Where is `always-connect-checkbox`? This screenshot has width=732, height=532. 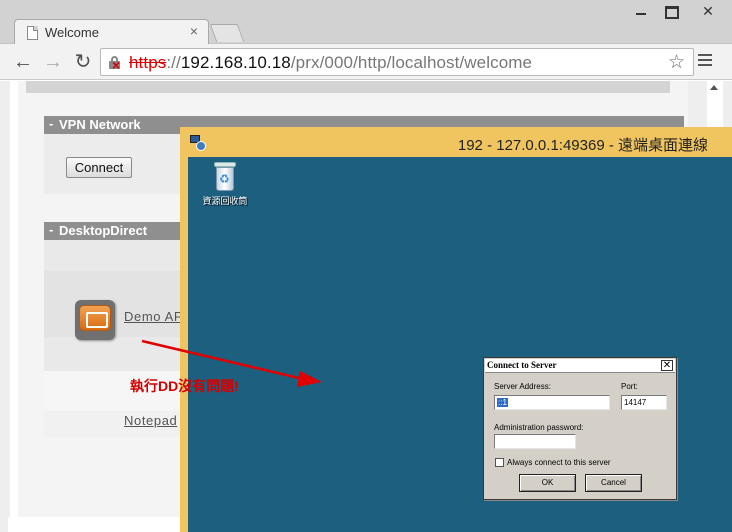 always-connect-checkbox is located at coordinates (499, 462).